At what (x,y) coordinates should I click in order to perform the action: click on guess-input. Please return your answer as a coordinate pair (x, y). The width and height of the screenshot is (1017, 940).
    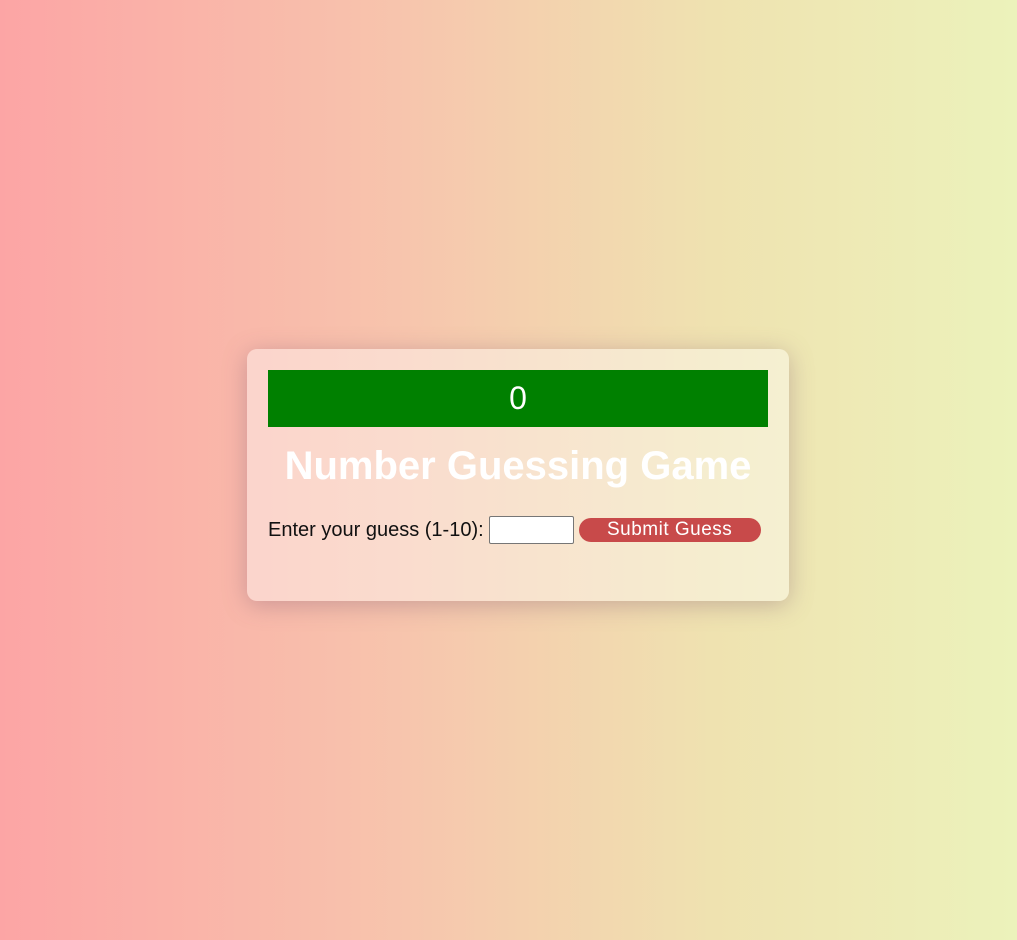
    Looking at the image, I should click on (531, 530).